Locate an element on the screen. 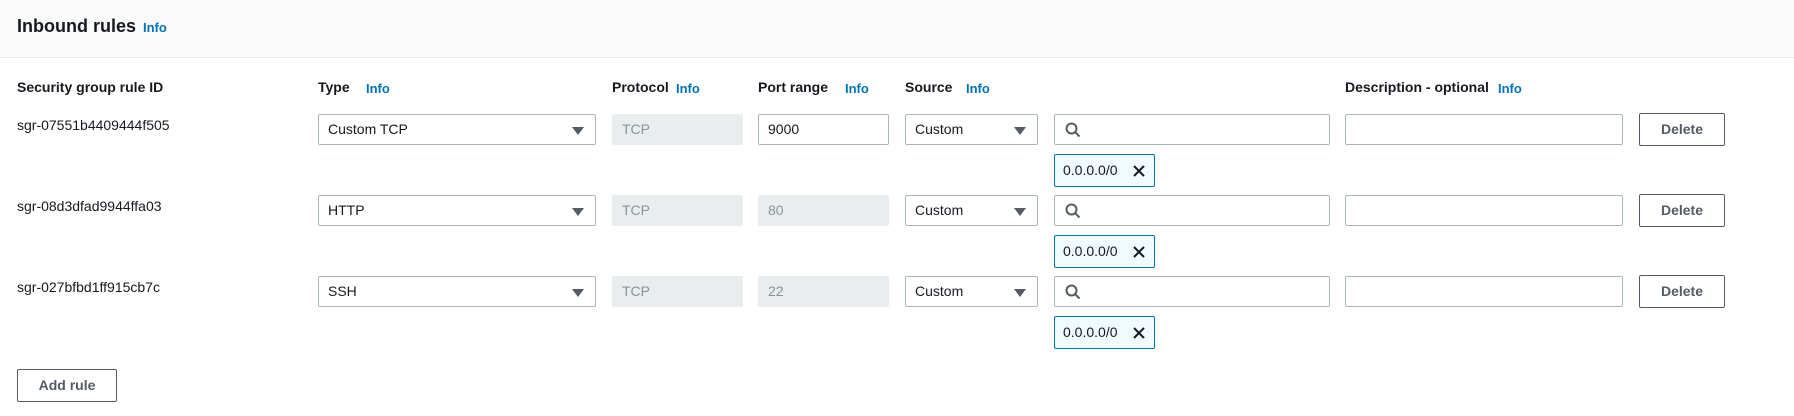  column-header-description: Description - optional is located at coordinates (1417, 87).